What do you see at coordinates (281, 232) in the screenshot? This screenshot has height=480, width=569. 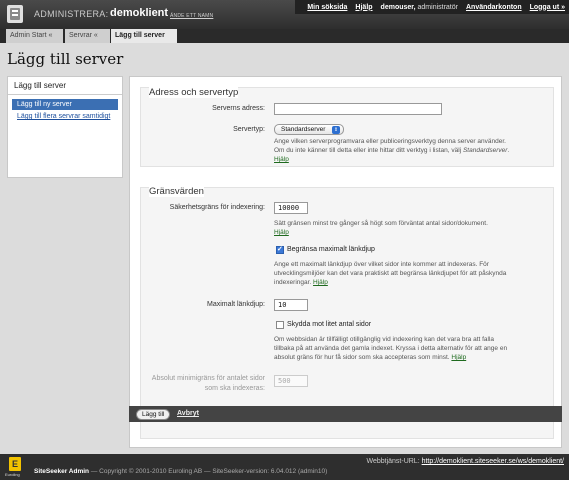 I see `index-limit-help-link: Hjälp` at bounding box center [281, 232].